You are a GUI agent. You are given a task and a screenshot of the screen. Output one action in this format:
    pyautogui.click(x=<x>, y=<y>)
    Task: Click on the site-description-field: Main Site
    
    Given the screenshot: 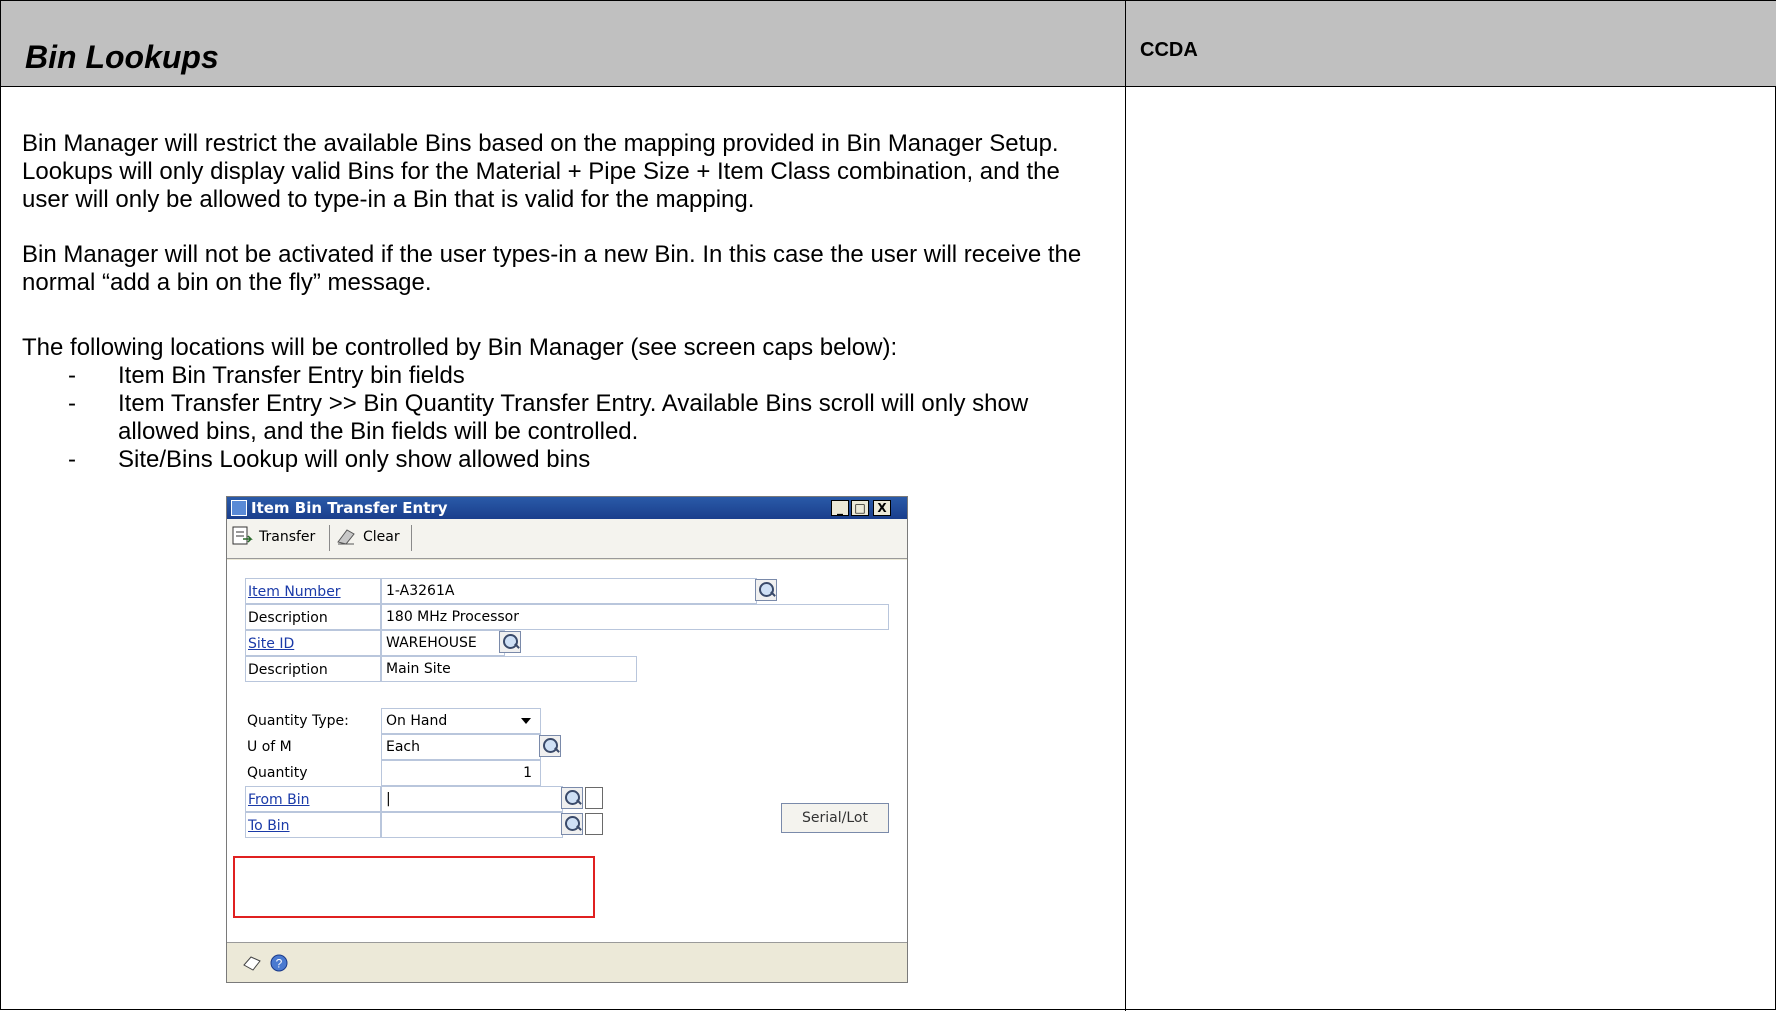 What is the action you would take?
    pyautogui.click(x=509, y=669)
    